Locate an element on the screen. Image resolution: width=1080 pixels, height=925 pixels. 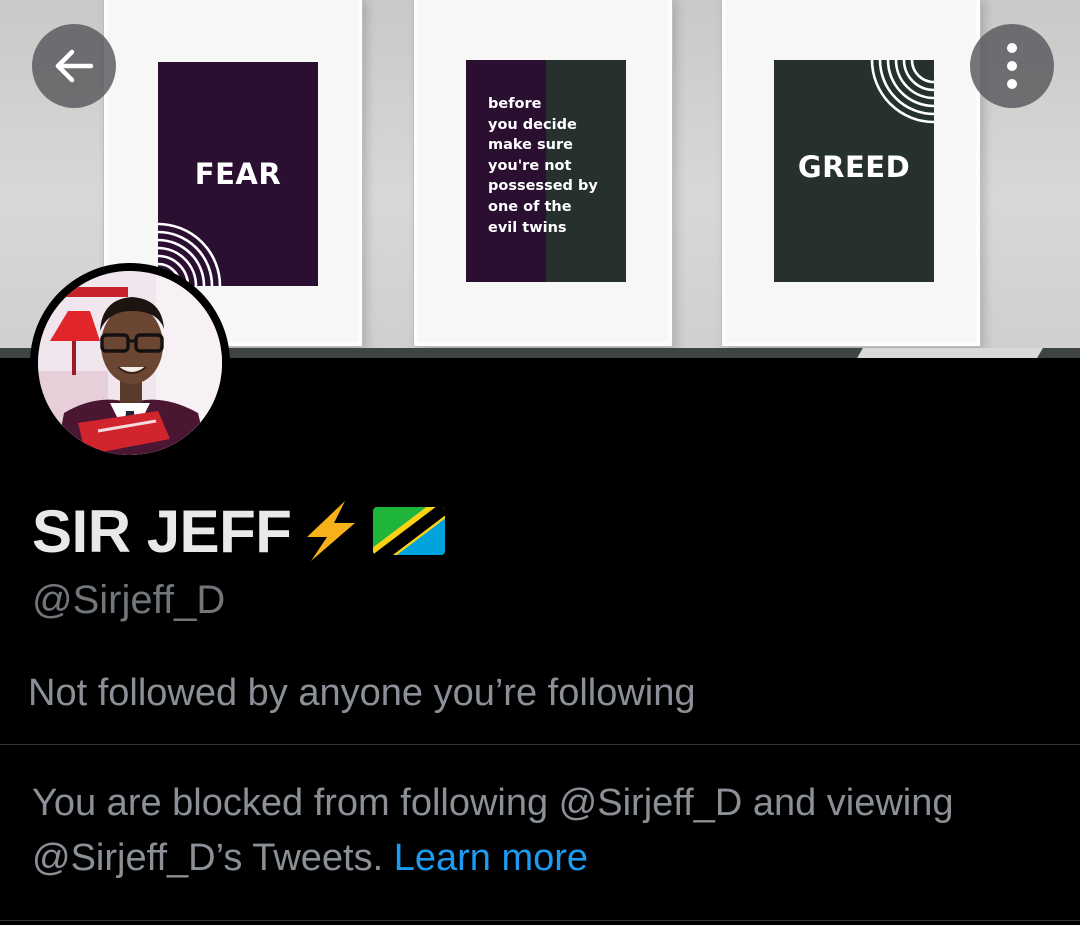
poster-word: FEAR is located at coordinates (238, 174).